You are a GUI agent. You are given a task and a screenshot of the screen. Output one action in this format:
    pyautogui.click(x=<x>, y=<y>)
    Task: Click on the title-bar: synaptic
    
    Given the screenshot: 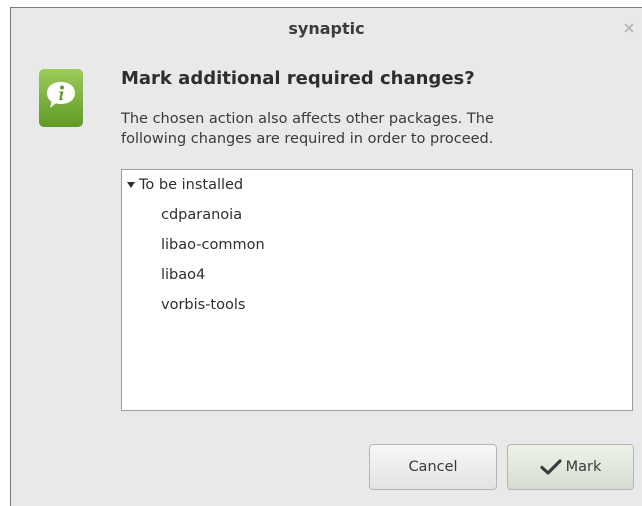 What is the action you would take?
    pyautogui.click(x=326, y=28)
    